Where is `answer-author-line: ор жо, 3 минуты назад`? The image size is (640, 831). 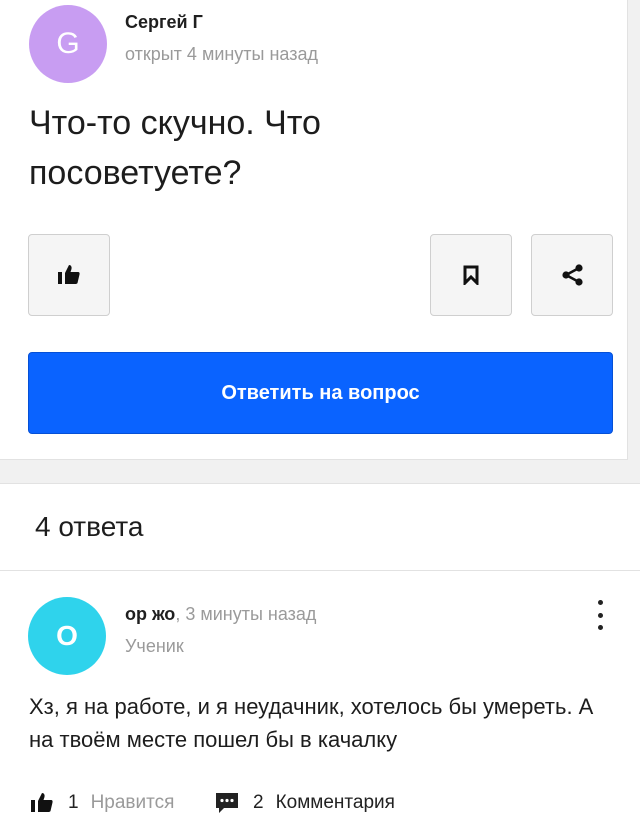
answer-author-line: ор жо, 3 минуты назад is located at coordinates (220, 614).